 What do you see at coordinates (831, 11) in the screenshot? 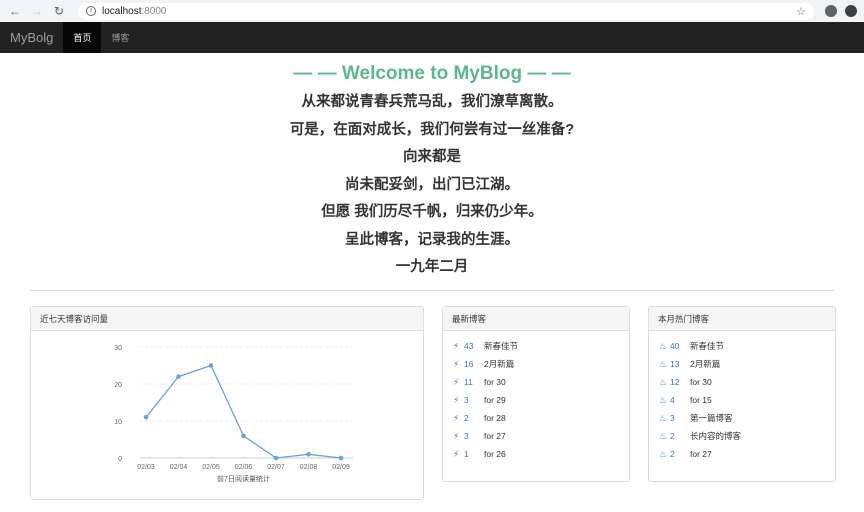
I see `profile-icon` at bounding box center [831, 11].